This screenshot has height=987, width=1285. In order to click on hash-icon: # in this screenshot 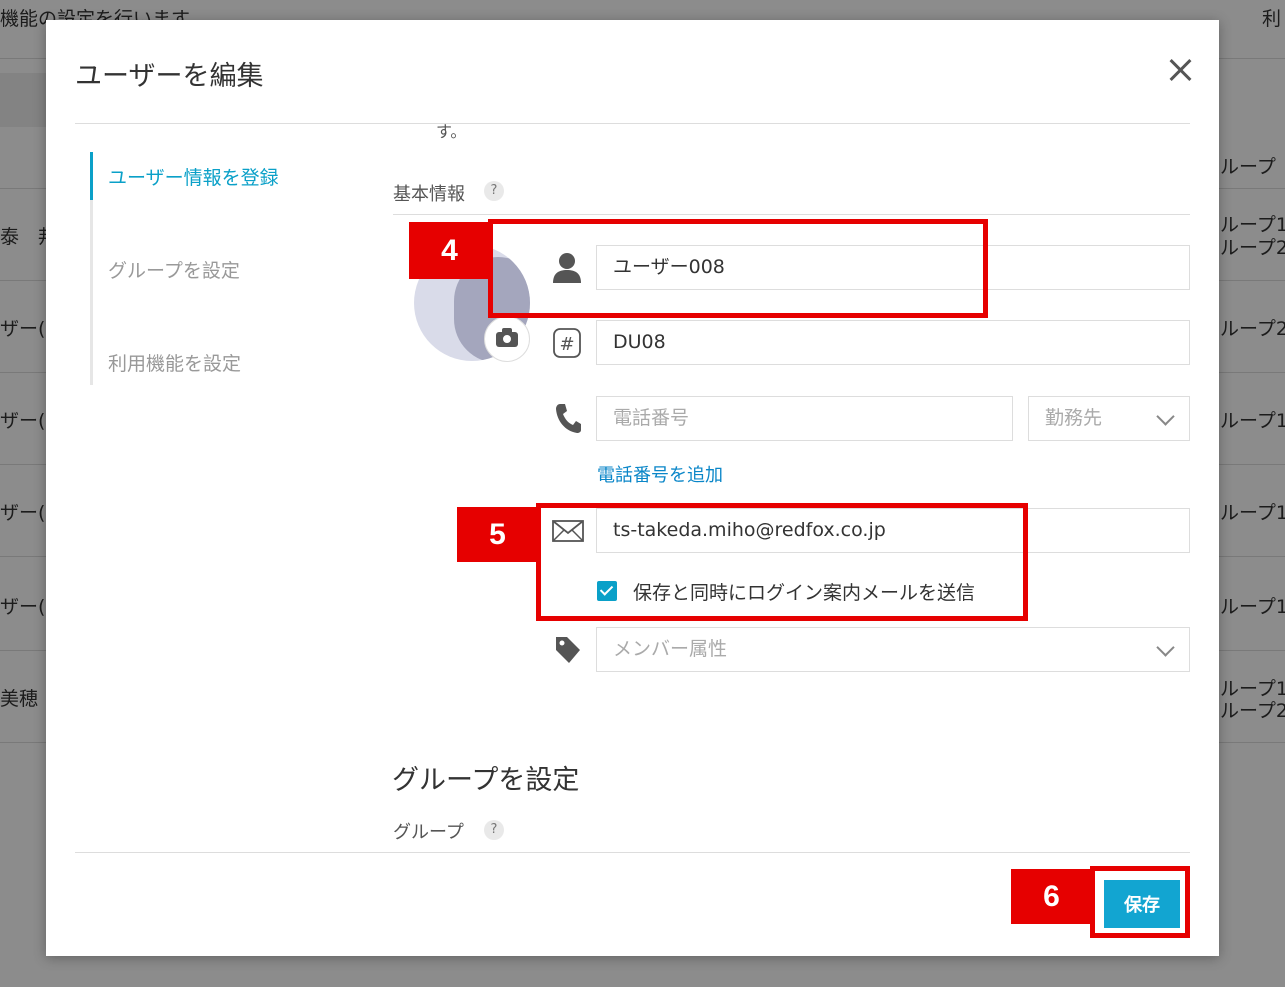, I will do `click(567, 343)`.